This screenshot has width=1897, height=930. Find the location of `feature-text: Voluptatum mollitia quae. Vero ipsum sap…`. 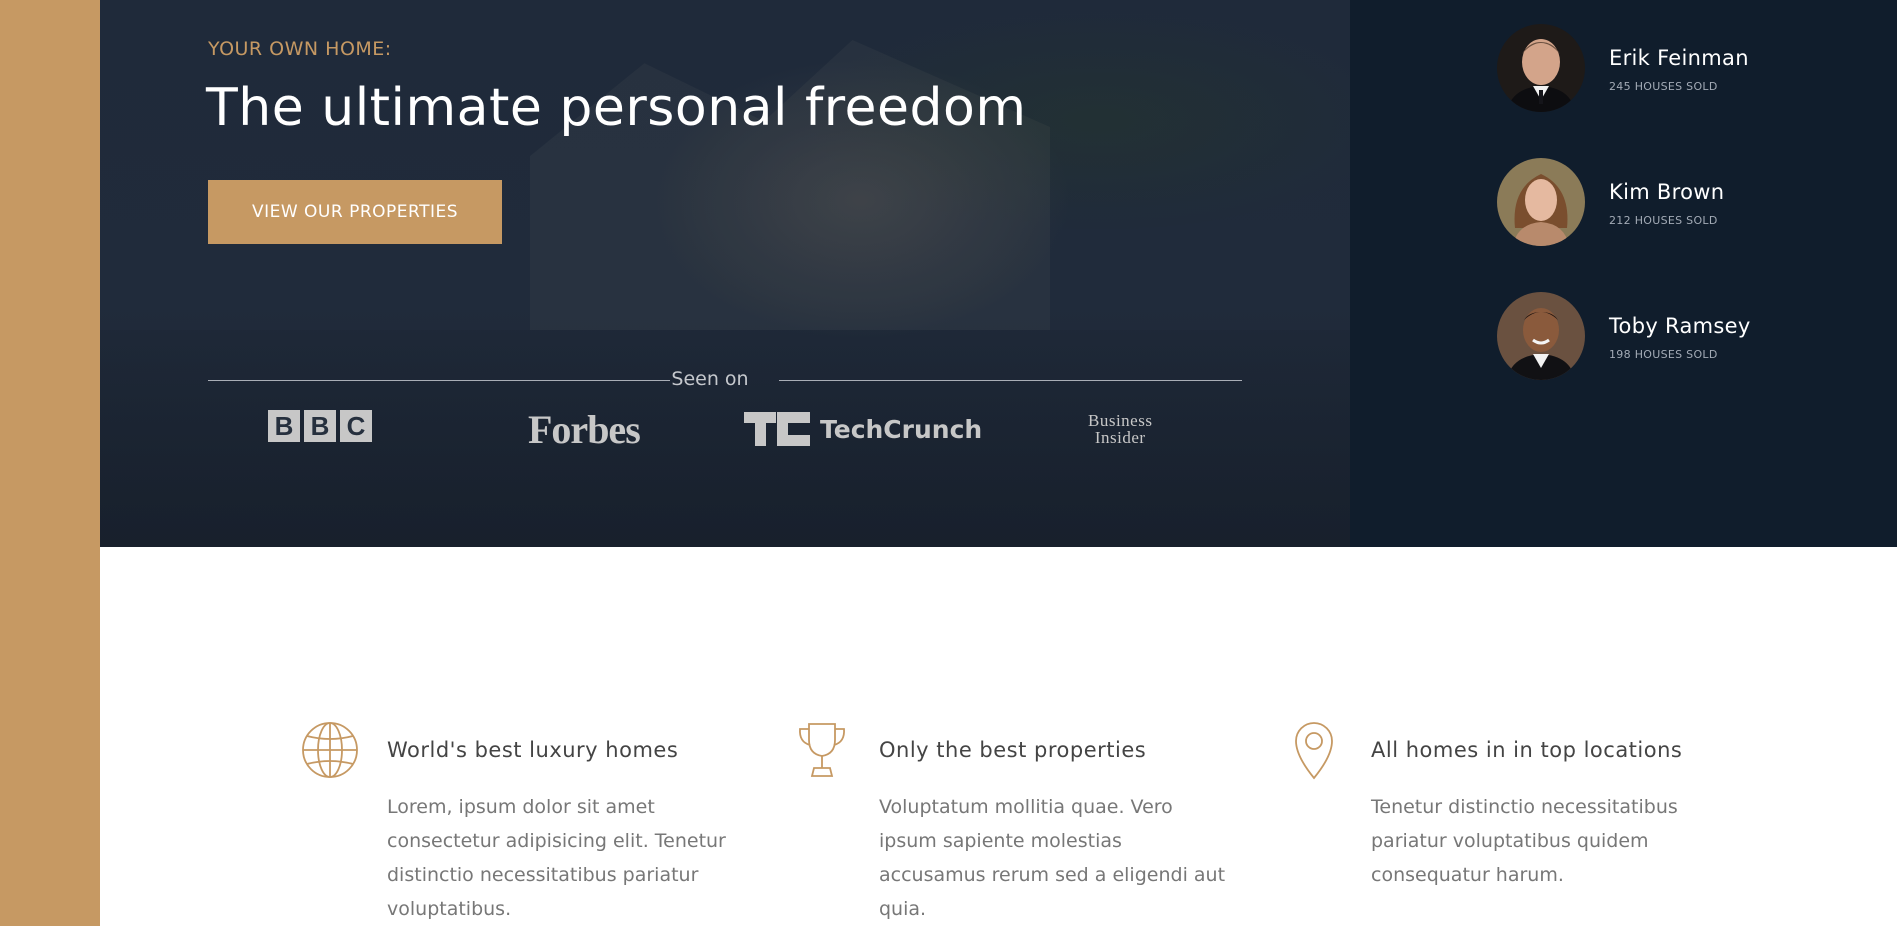

feature-text: Voluptatum mollitia quae. Vero ipsum sap… is located at coordinates (1052, 858).